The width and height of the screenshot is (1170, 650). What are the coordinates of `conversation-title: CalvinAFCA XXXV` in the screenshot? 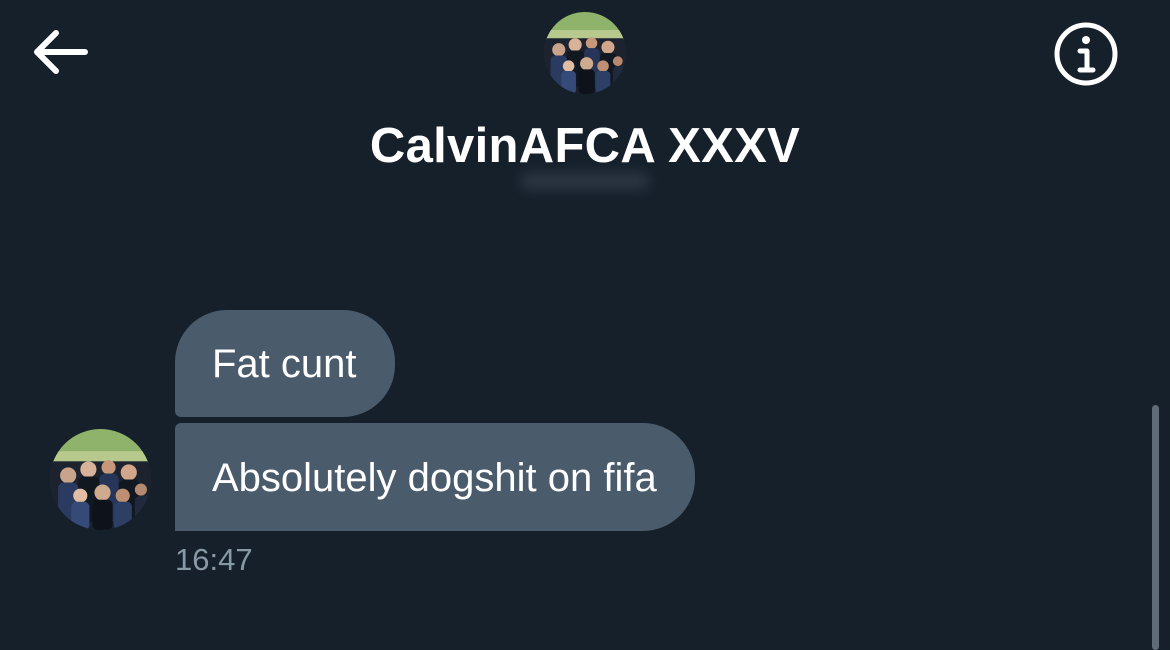 It's located at (585, 146).